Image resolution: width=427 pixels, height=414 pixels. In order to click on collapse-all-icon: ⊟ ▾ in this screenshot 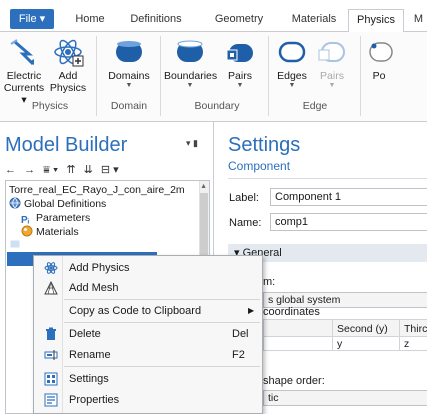, I will do `click(110, 170)`.